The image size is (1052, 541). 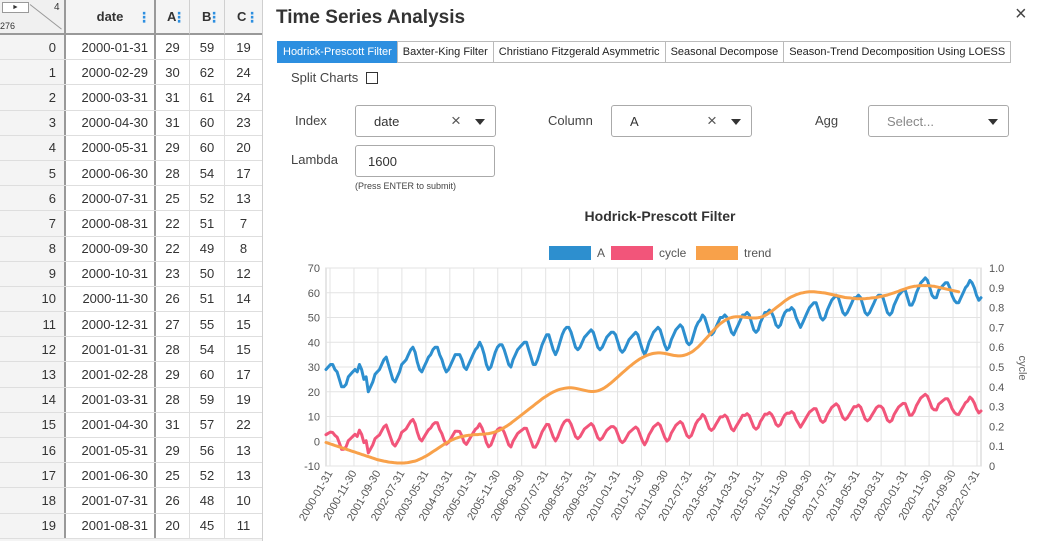 I want to click on cell-date: 2000-12-31, so click(x=111, y=324).